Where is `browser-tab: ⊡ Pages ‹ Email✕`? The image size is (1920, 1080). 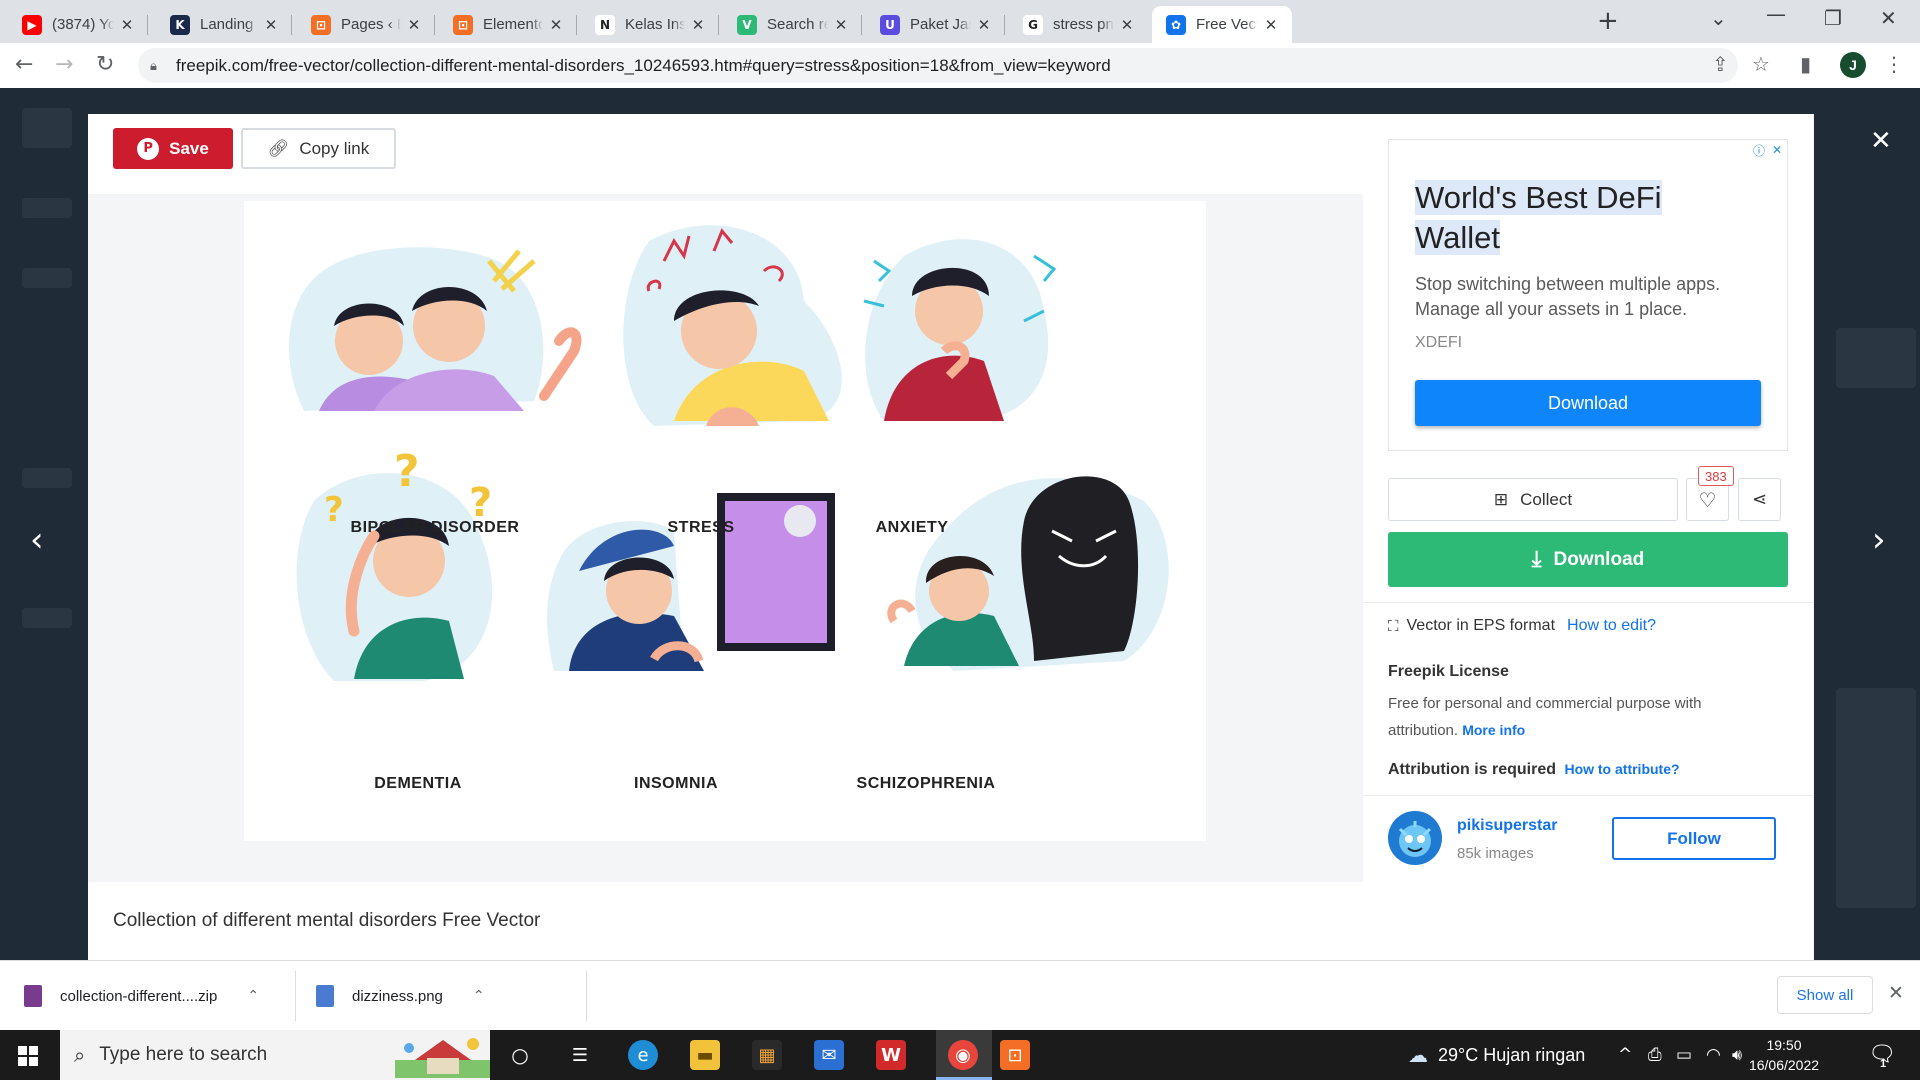 browser-tab: ⊡ Pages ‹ Email✕ is located at coordinates (366, 24).